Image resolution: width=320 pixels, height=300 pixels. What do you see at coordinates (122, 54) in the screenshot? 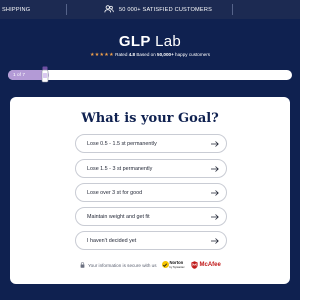
I see `rating-prefix: Rated` at bounding box center [122, 54].